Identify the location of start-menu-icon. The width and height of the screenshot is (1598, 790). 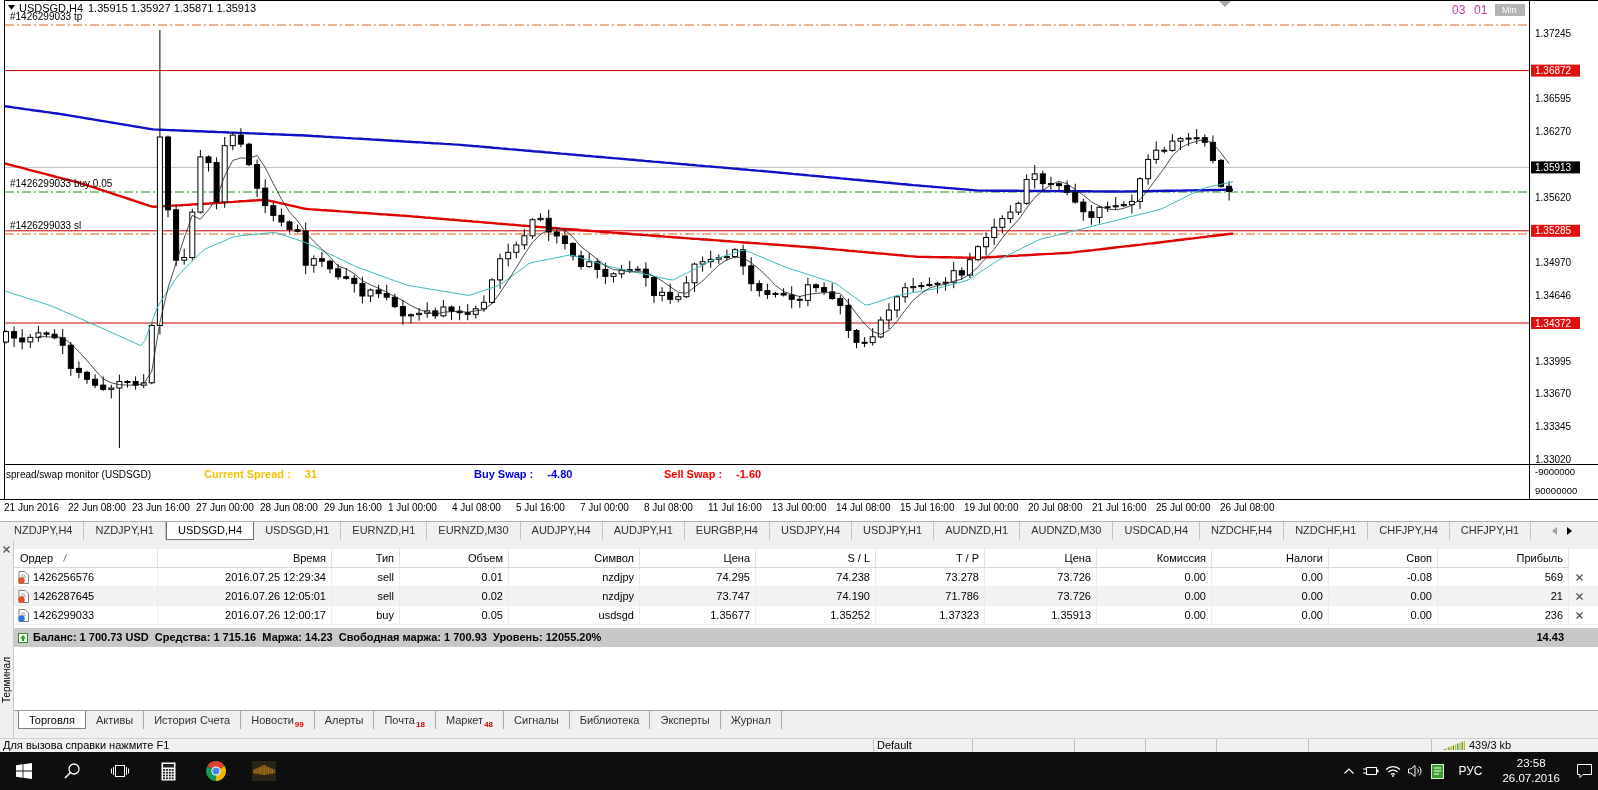
(24, 771).